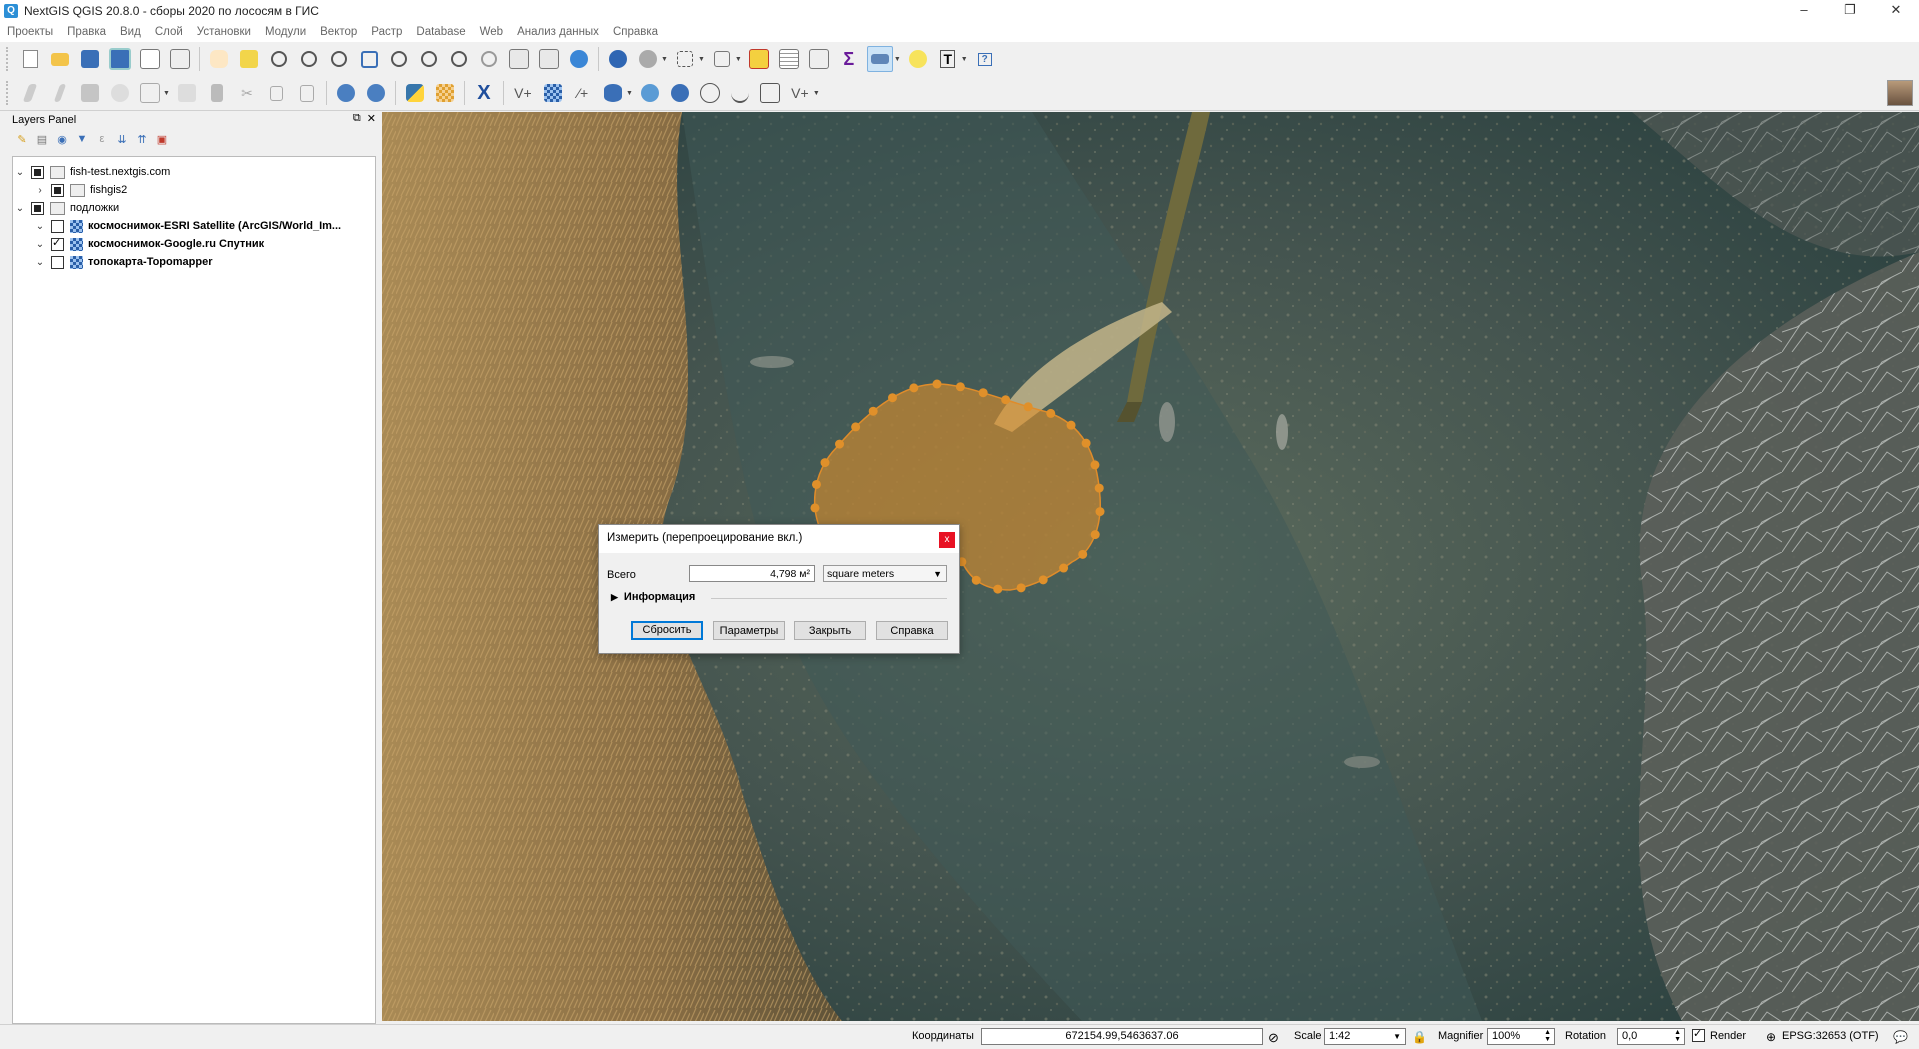 Image resolution: width=1919 pixels, height=1049 pixels. Describe the element at coordinates (82, 139) in the screenshot. I see `filter-icon: ▼` at that location.